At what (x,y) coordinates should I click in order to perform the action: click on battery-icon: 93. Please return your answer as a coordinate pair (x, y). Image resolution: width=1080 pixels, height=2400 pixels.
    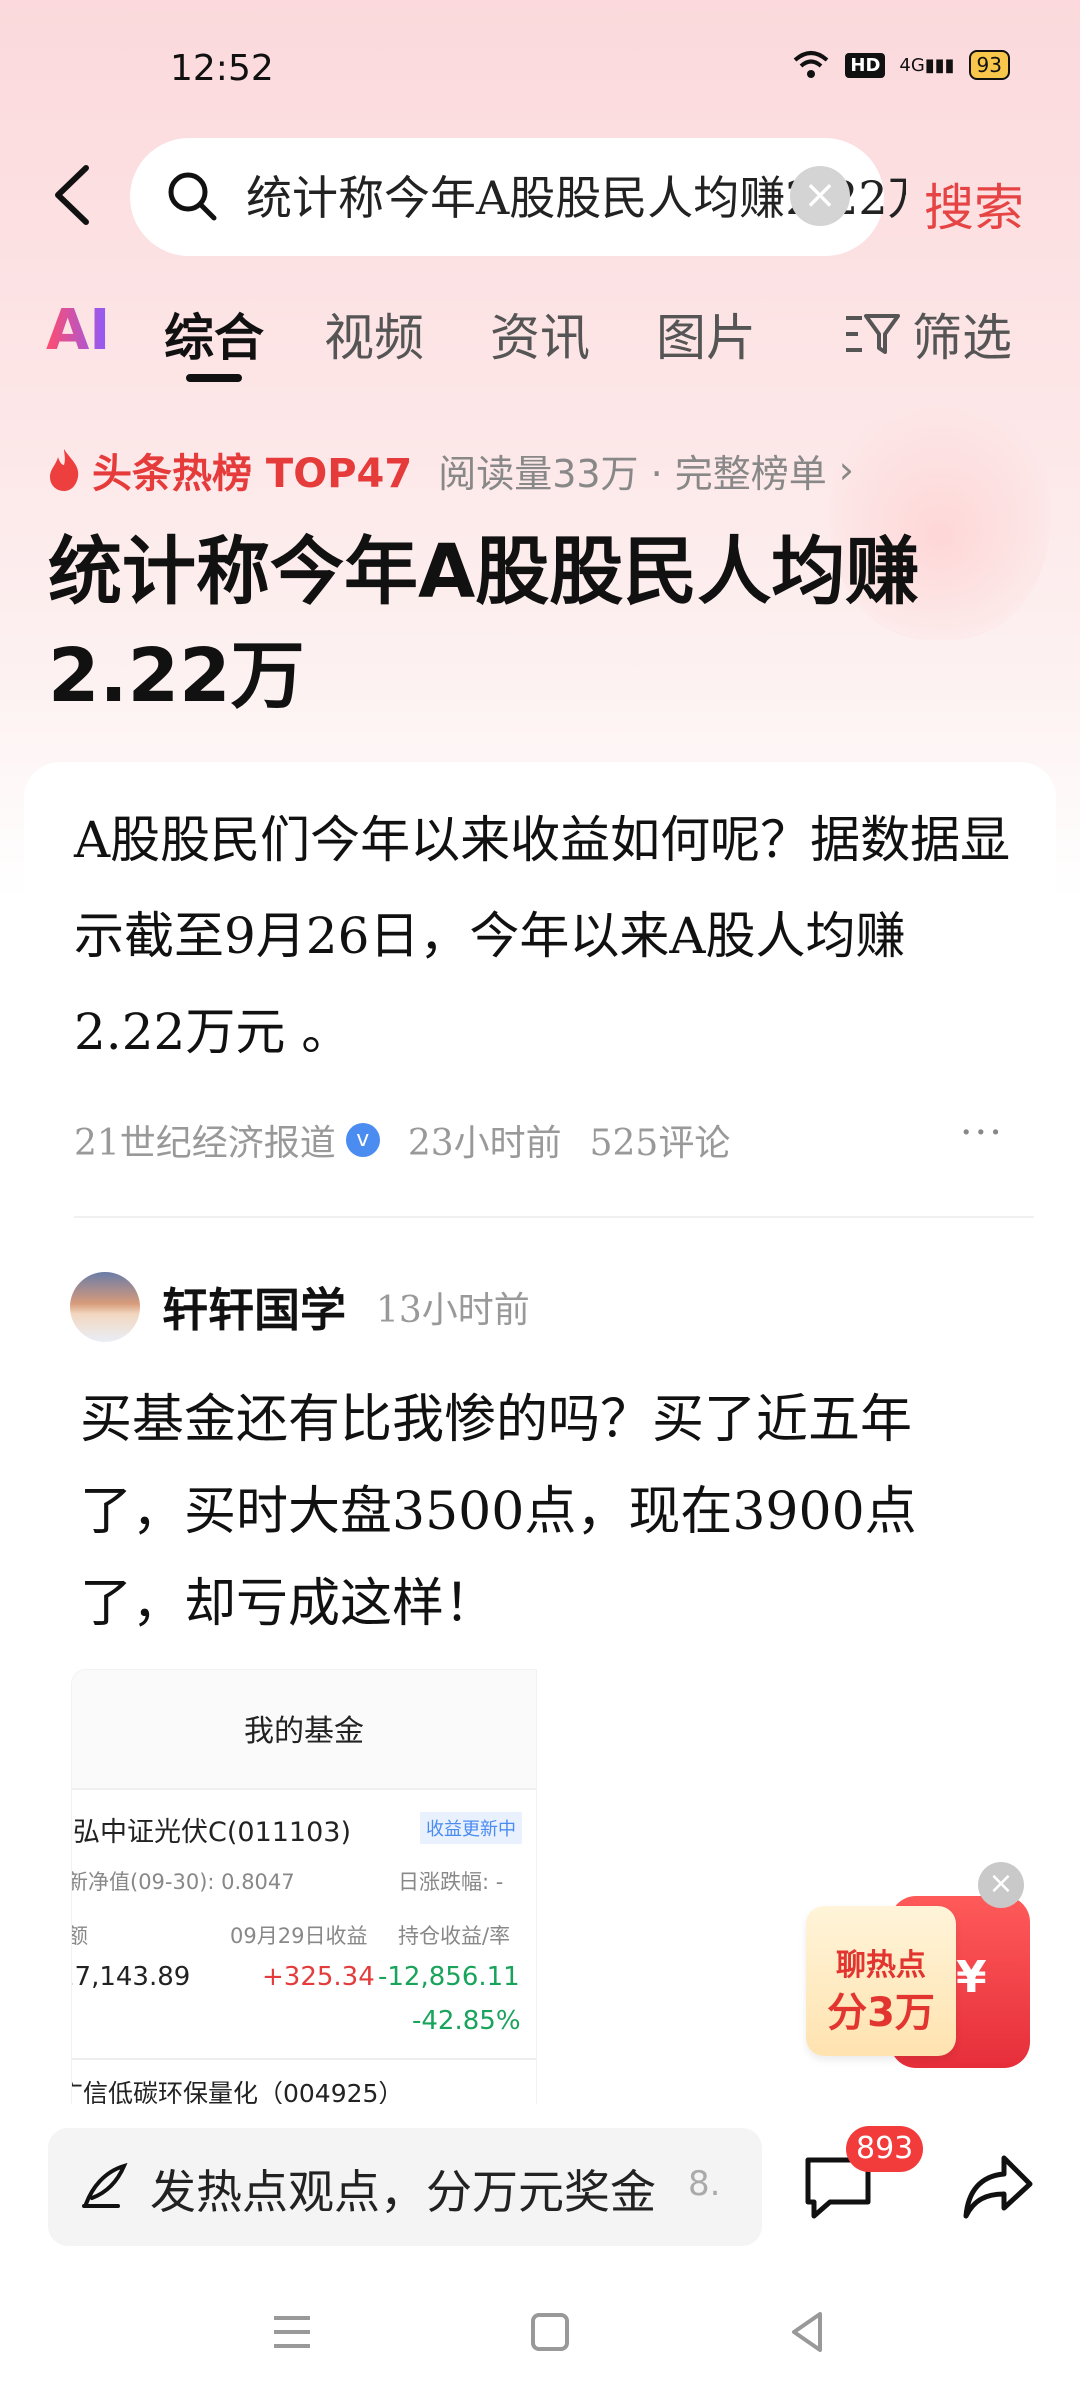
    Looking at the image, I should click on (989, 65).